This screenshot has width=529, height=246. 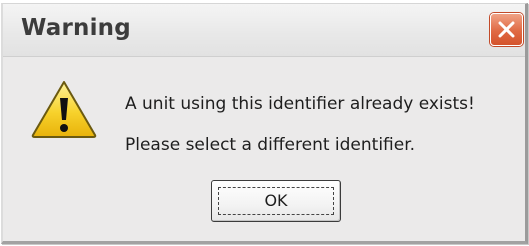 I want to click on dialog-title: Warning, so click(x=76, y=28).